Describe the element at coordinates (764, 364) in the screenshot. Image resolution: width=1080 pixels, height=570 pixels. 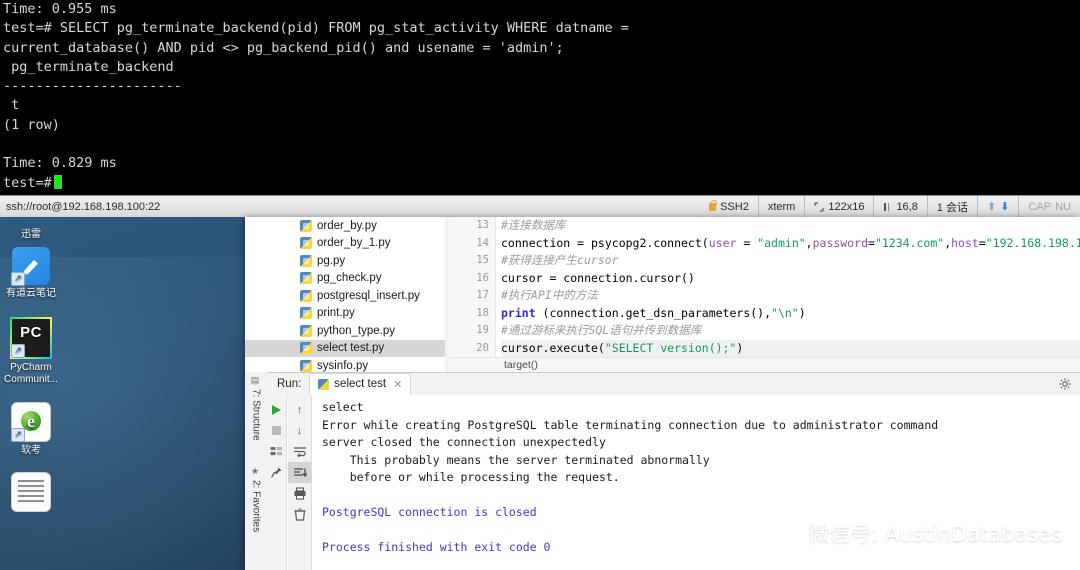
I see `editor-breadcrumb: target()` at that location.